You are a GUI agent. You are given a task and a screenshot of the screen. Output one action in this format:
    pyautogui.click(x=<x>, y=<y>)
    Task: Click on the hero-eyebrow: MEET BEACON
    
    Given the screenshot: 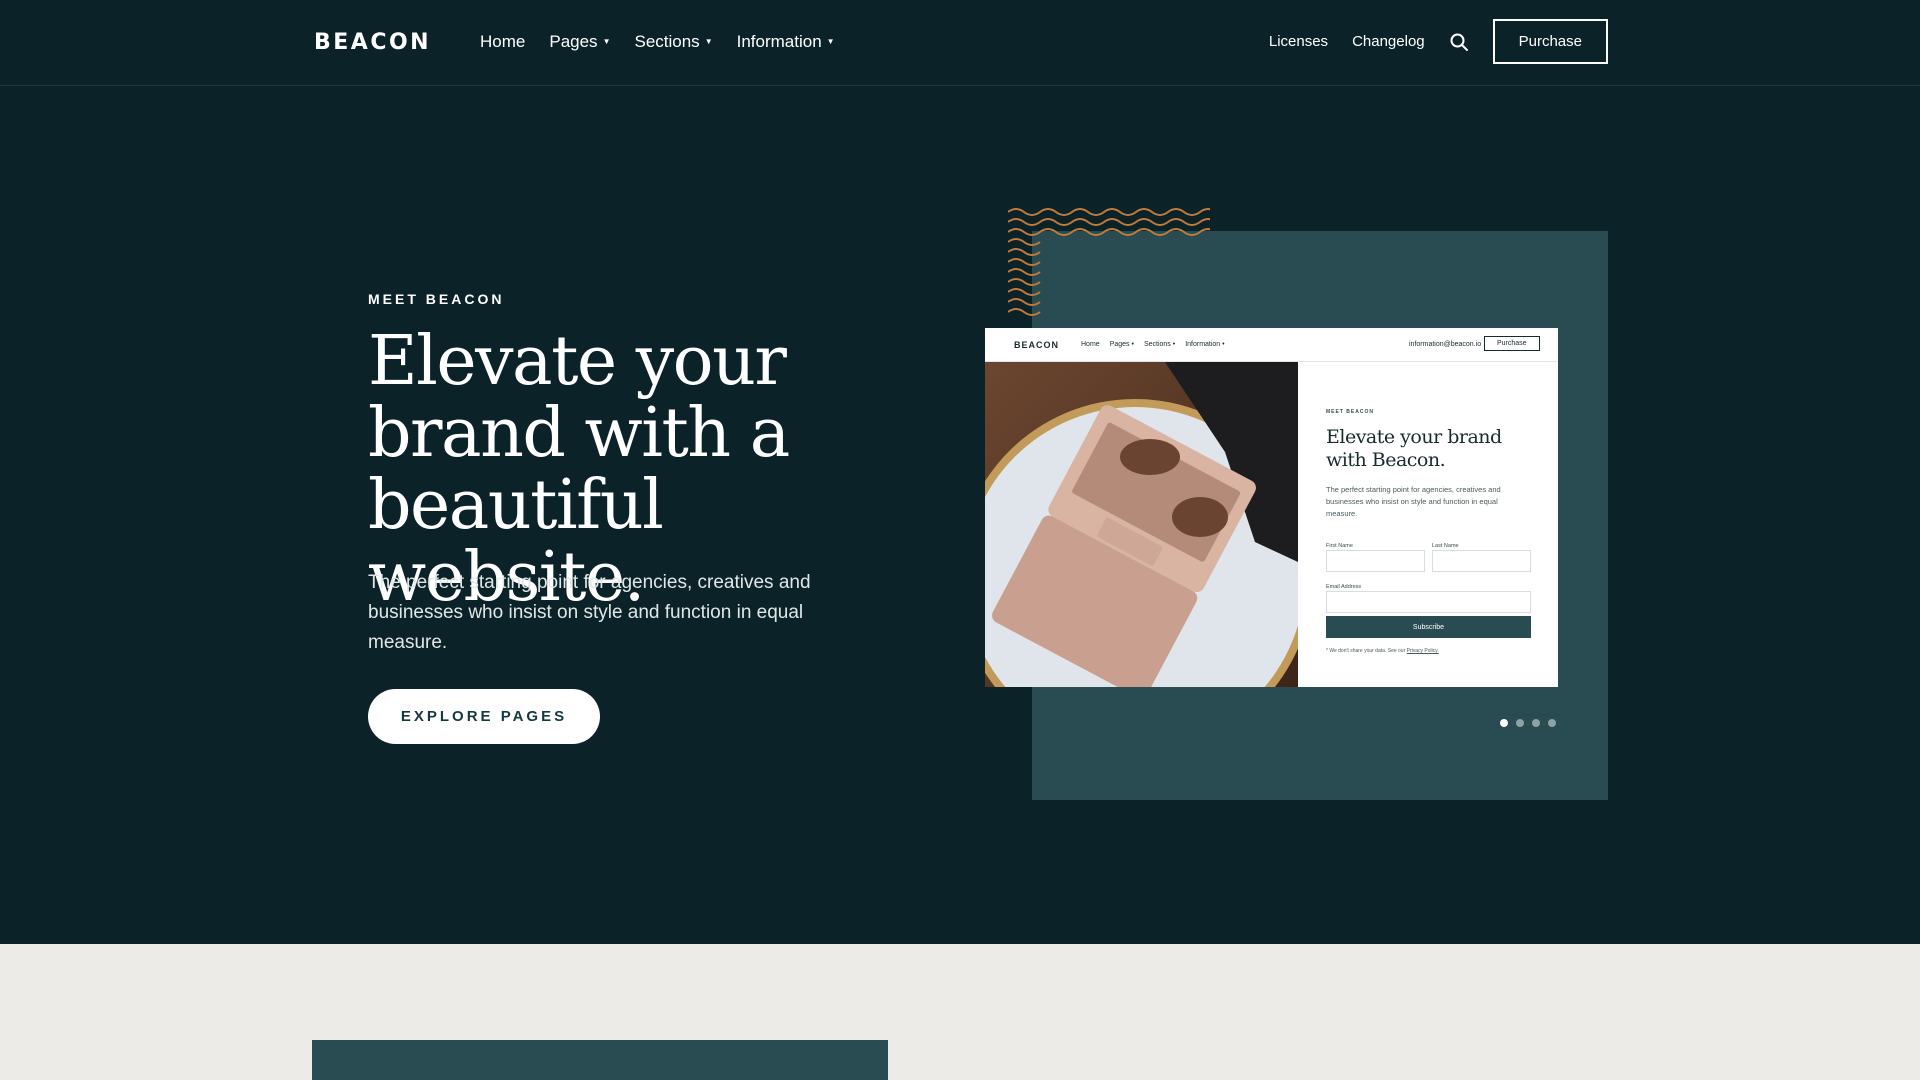 What is the action you would take?
    pyautogui.click(x=436, y=299)
    